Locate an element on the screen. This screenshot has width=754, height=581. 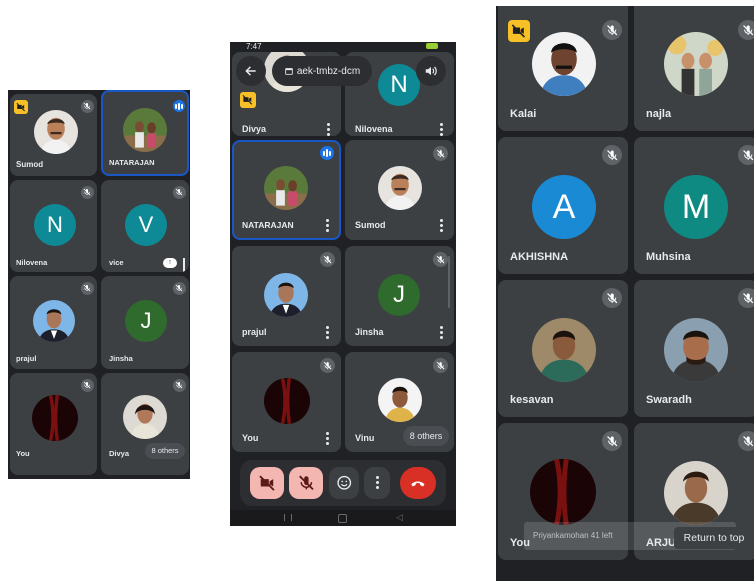
participant-name: NATARAJAN is located at coordinates (132, 162).